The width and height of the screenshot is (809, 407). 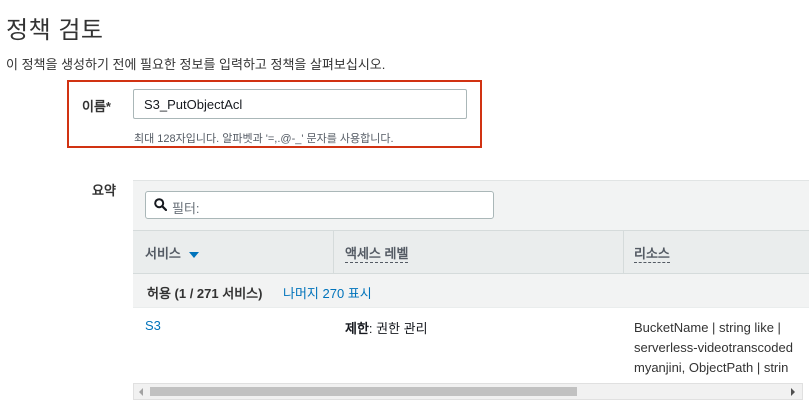 I want to click on search-icon, so click(x=160, y=204).